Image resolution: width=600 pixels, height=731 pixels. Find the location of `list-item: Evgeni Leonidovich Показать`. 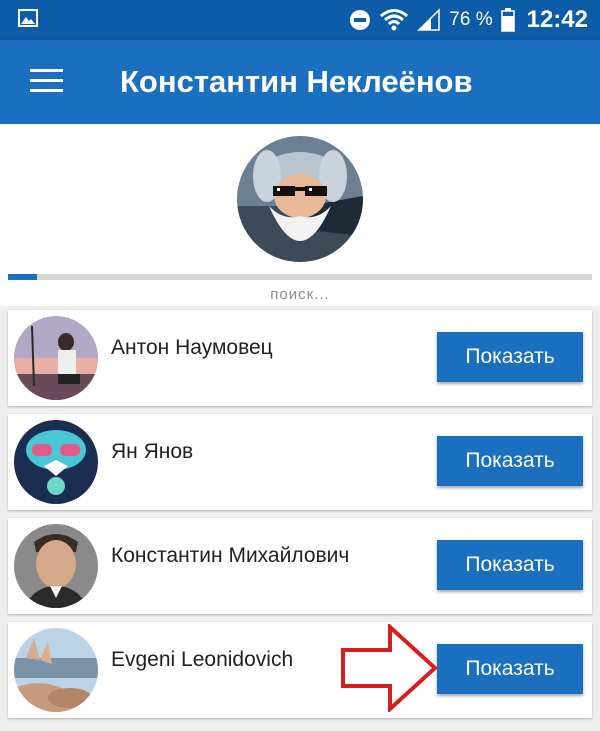

list-item: Evgeni Leonidovich Показать is located at coordinates (300, 670).